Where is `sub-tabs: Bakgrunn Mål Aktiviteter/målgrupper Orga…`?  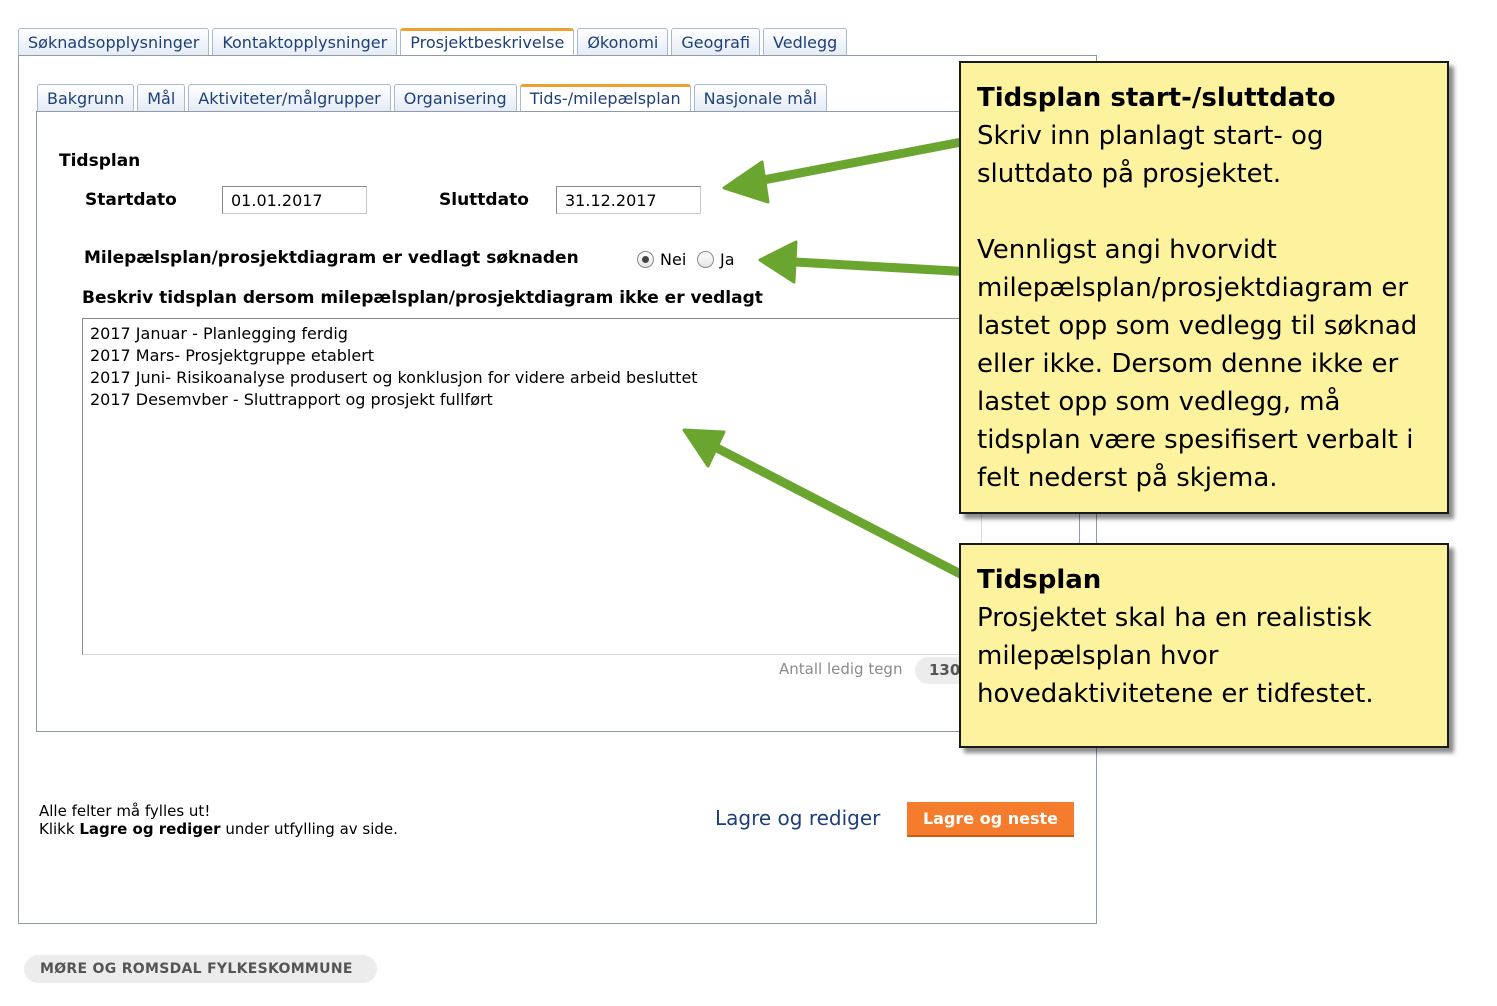
sub-tabs: Bakgrunn Mål Aktiviteter/målgrupper Orga… is located at coordinates (433, 98).